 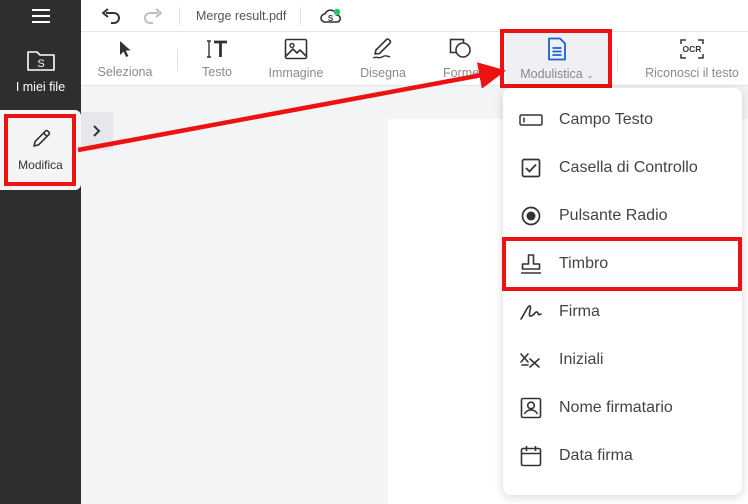 What do you see at coordinates (616, 407) in the screenshot?
I see `menu-item-label: Nome firmatario` at bounding box center [616, 407].